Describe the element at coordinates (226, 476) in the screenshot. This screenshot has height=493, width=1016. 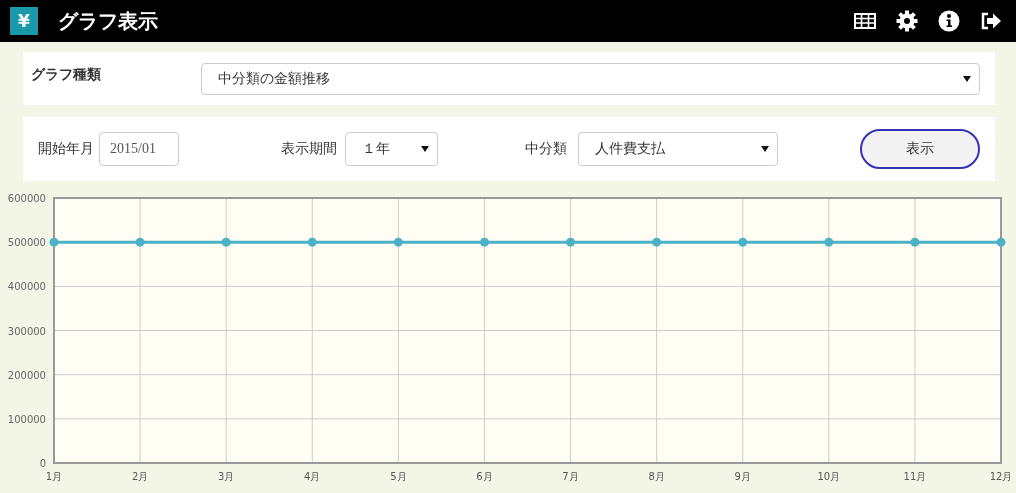
I see `x-tick-label: 3月` at that location.